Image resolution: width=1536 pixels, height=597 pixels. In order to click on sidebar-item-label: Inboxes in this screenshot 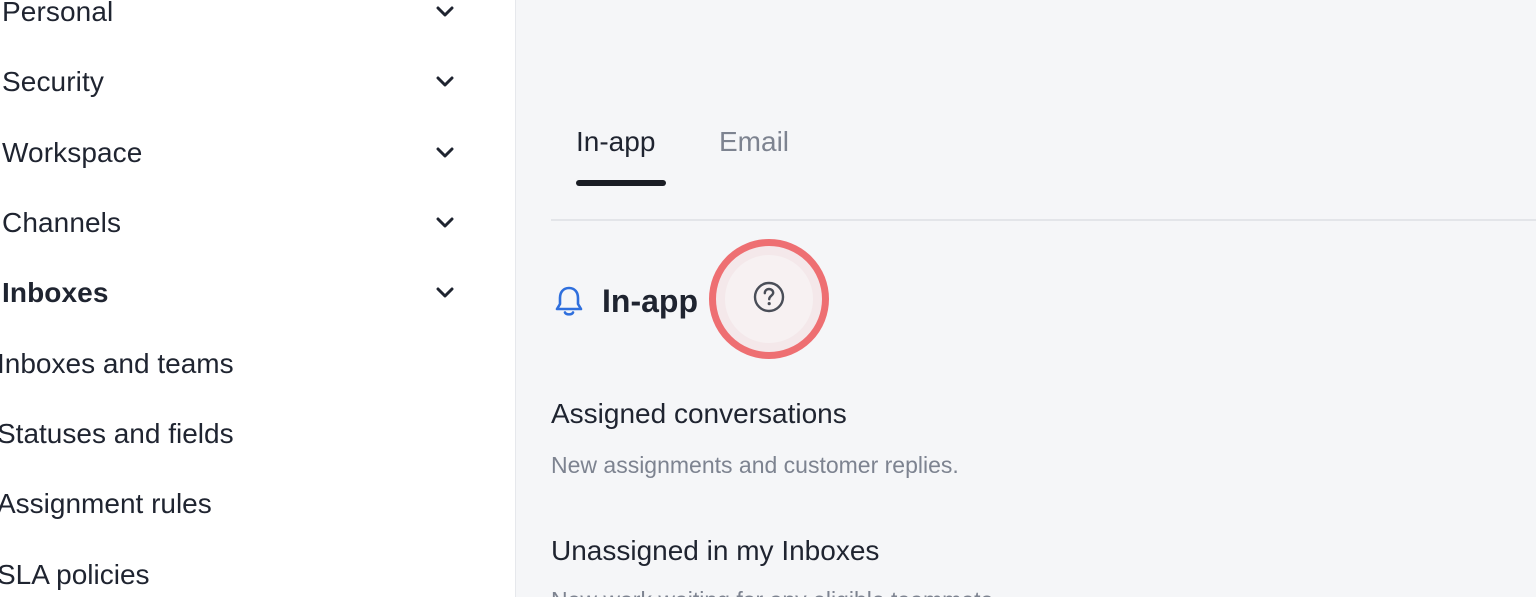, I will do `click(55, 292)`.